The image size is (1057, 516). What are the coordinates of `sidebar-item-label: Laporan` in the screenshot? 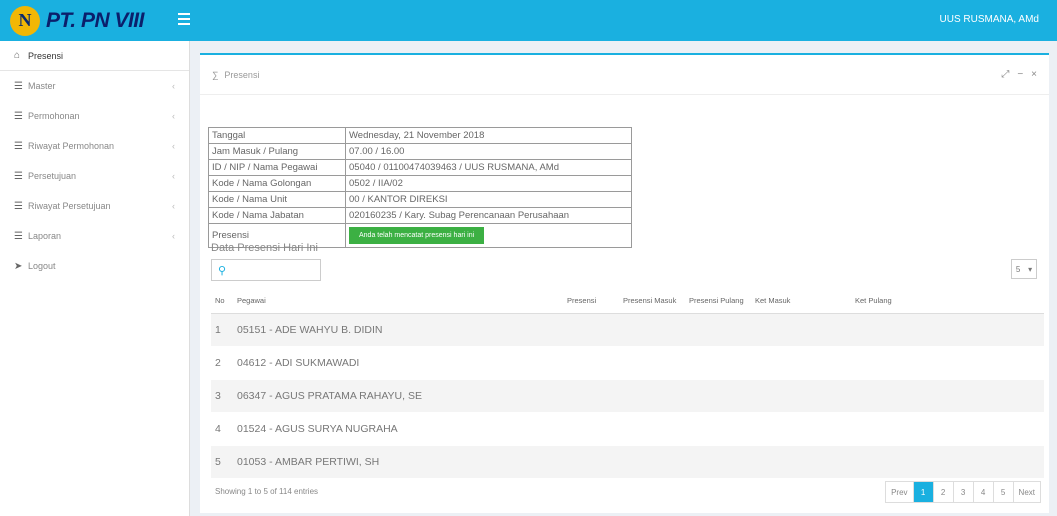 It's located at (45, 236).